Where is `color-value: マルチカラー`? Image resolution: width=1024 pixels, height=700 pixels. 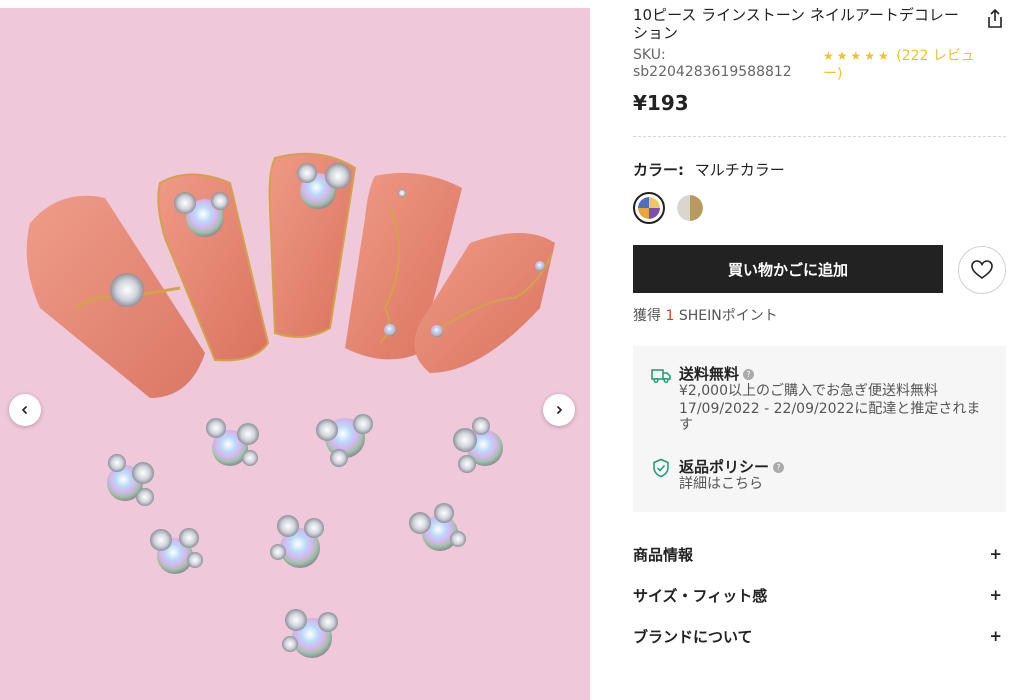 color-value: マルチカラー is located at coordinates (739, 170).